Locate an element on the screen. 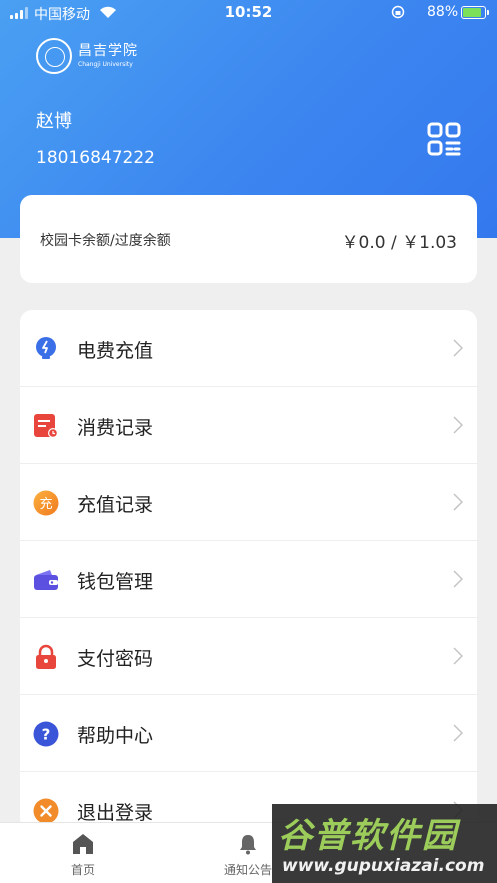 The width and height of the screenshot is (497, 883). menu-label: 支付密码 is located at coordinates (115, 659).